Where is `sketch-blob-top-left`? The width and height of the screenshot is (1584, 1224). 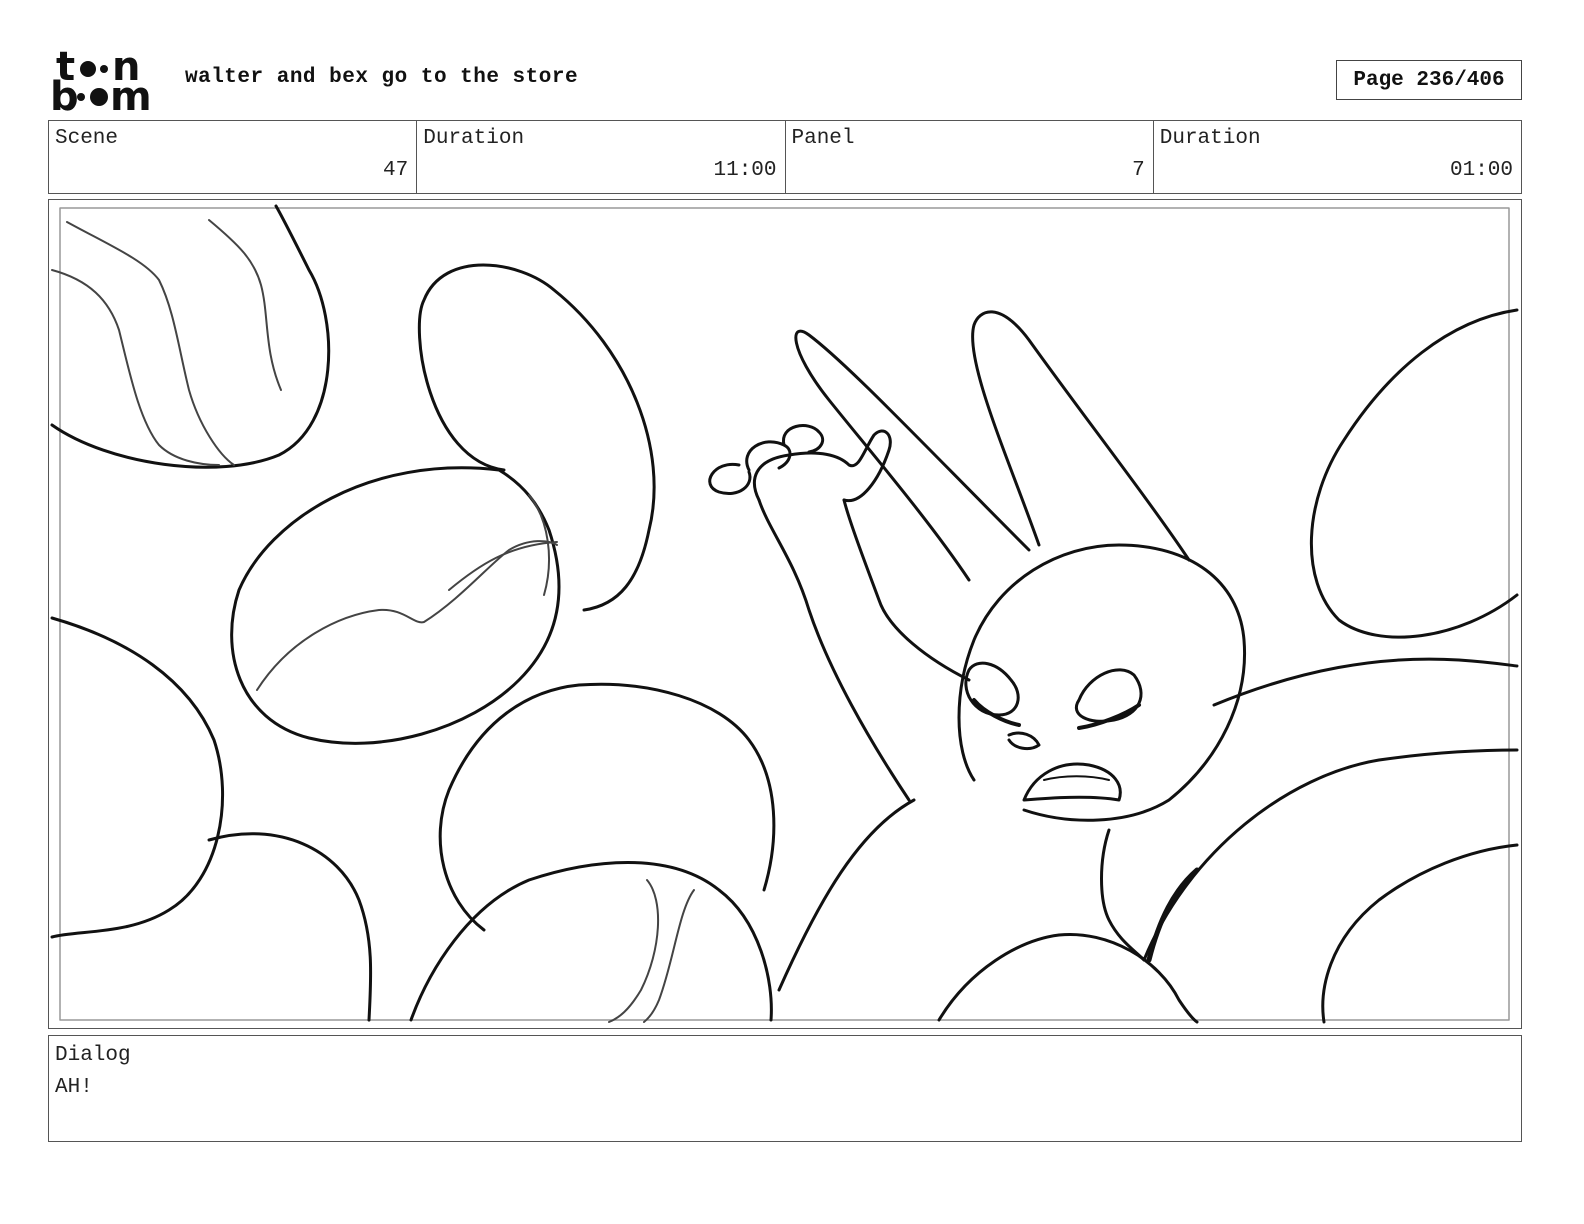 sketch-blob-top-left is located at coordinates (190, 336).